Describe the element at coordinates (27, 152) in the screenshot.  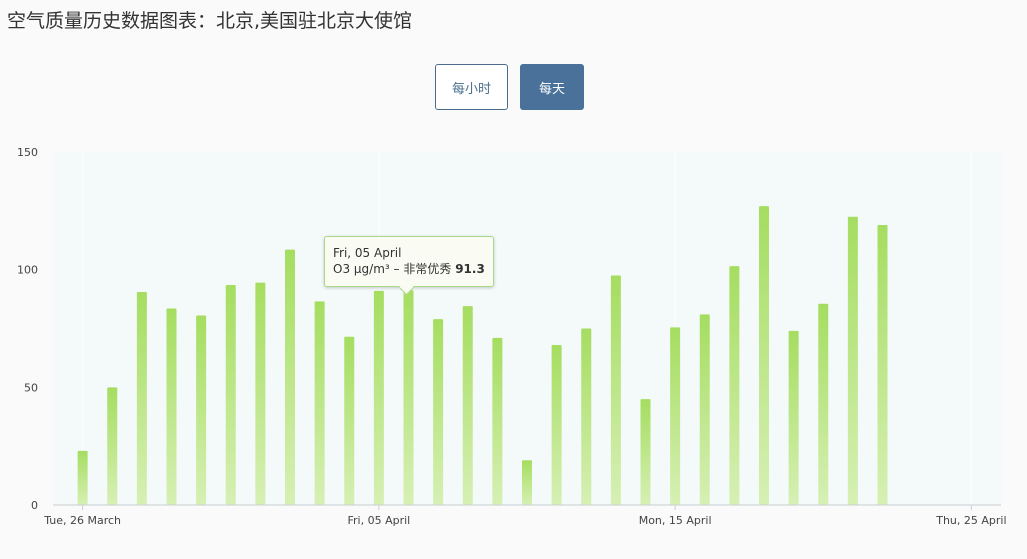
I see `y-tick-label-150: 150` at that location.